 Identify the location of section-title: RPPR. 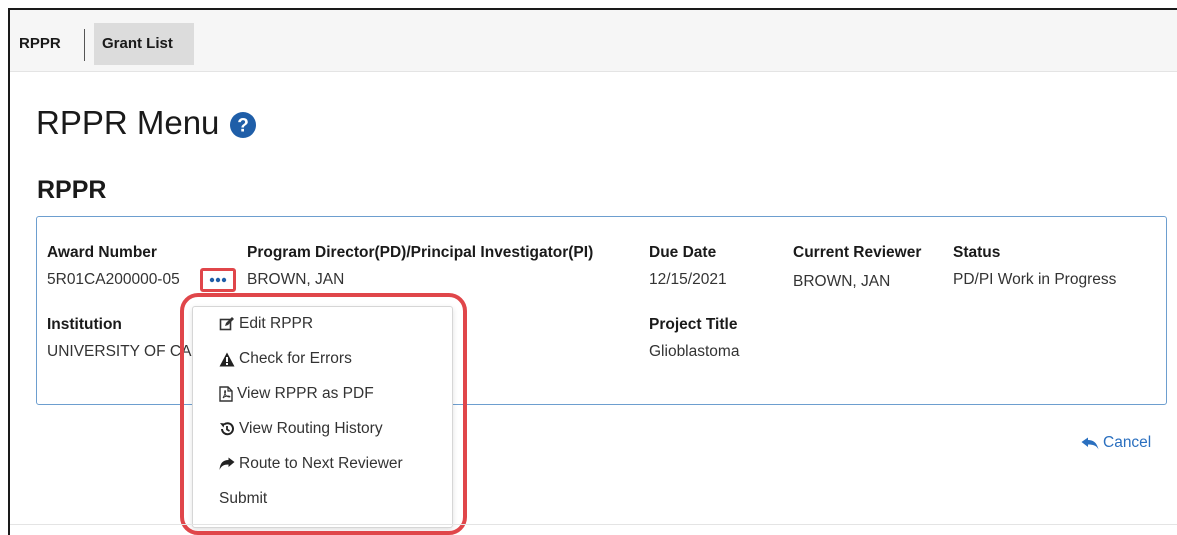
(72, 190).